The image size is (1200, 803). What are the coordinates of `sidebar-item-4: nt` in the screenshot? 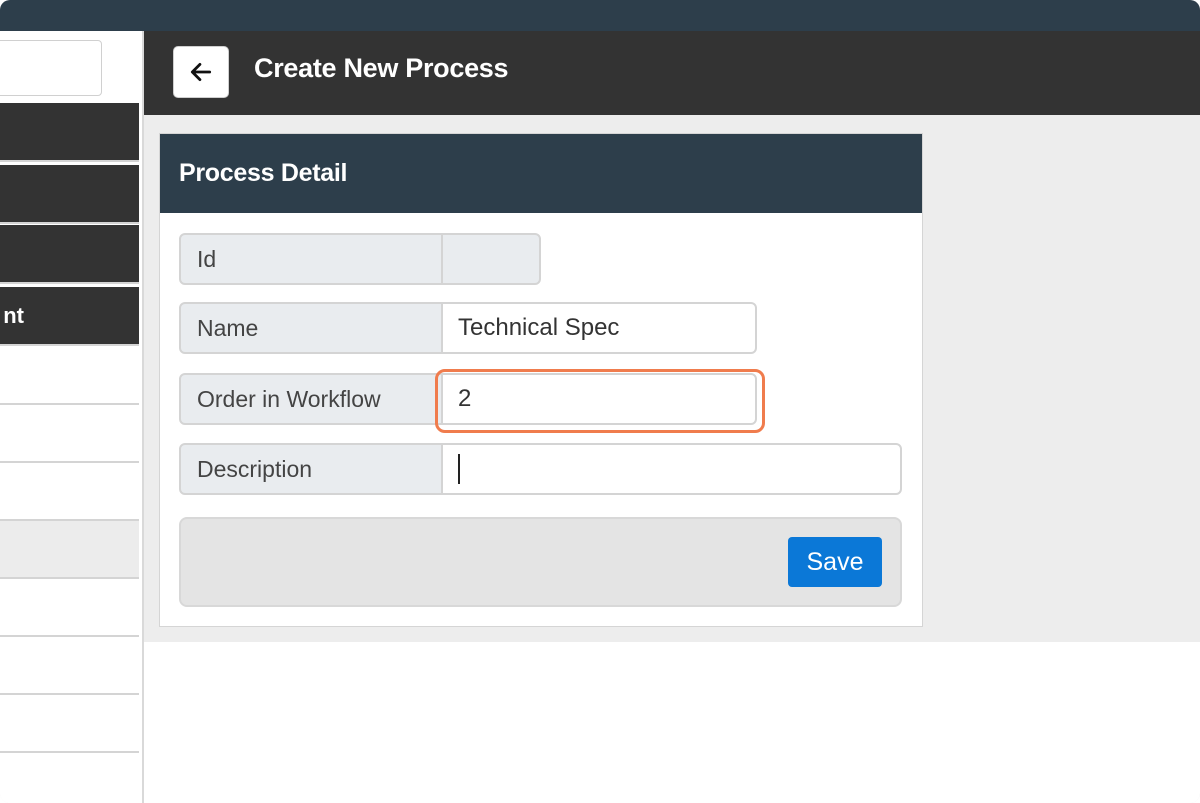 It's located at (69, 316).